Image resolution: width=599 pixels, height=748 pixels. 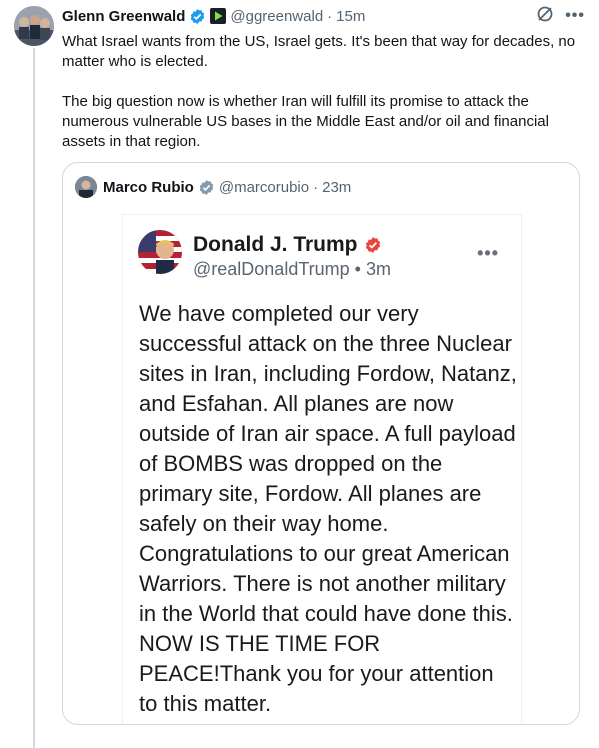 What do you see at coordinates (276, 16) in the screenshot?
I see `author-handle: @ggreenwald` at bounding box center [276, 16].